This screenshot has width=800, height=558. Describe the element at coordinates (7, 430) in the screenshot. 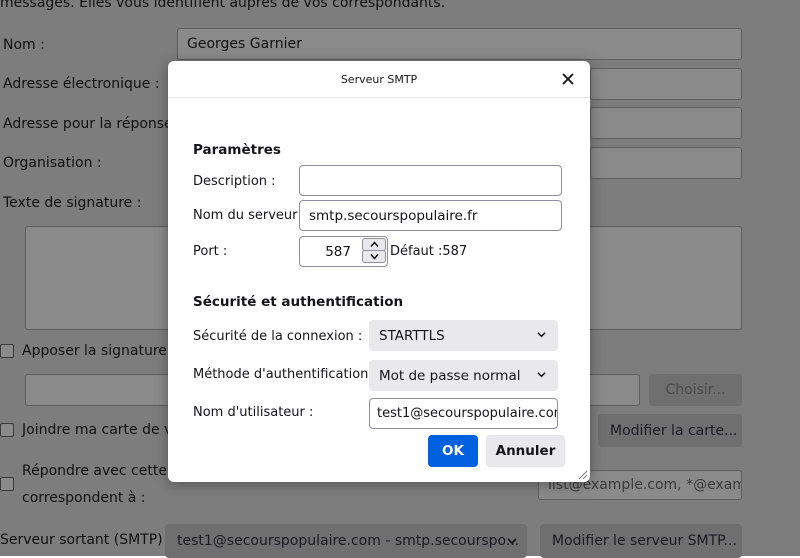

I see `joindre-checkbox` at that location.